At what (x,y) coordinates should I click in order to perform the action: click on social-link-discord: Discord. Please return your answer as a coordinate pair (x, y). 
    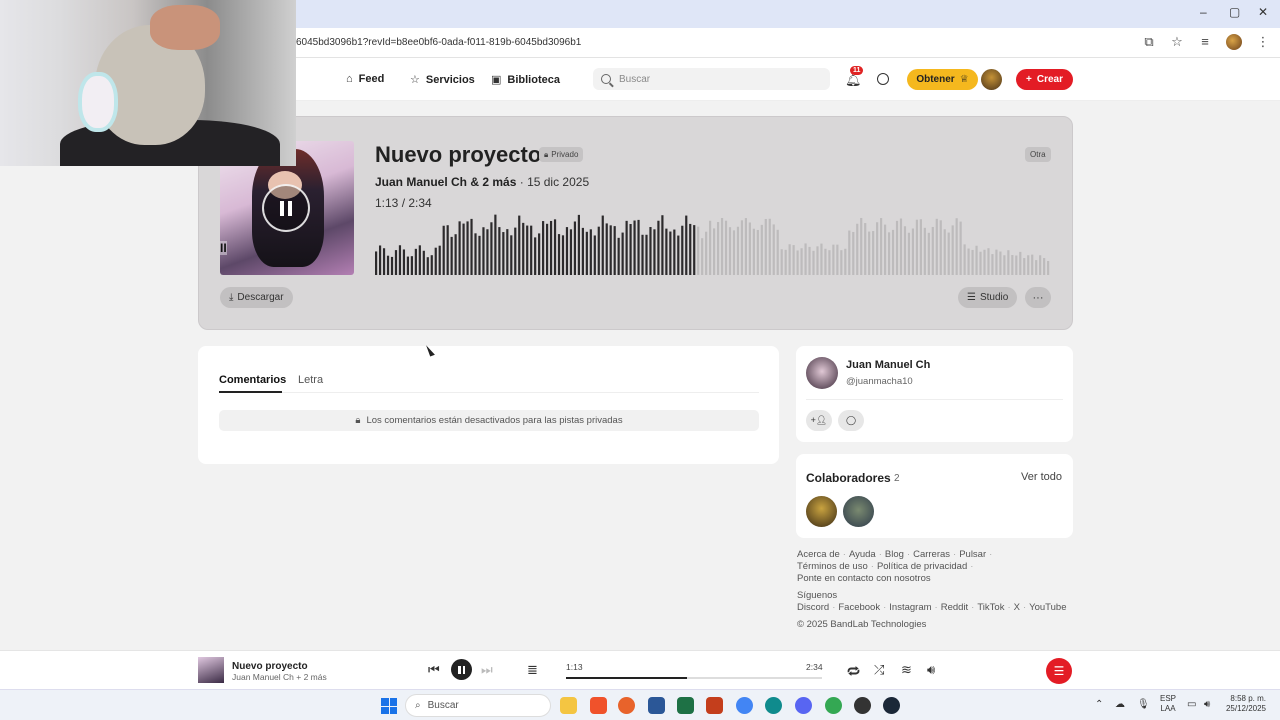
    Looking at the image, I should click on (813, 607).